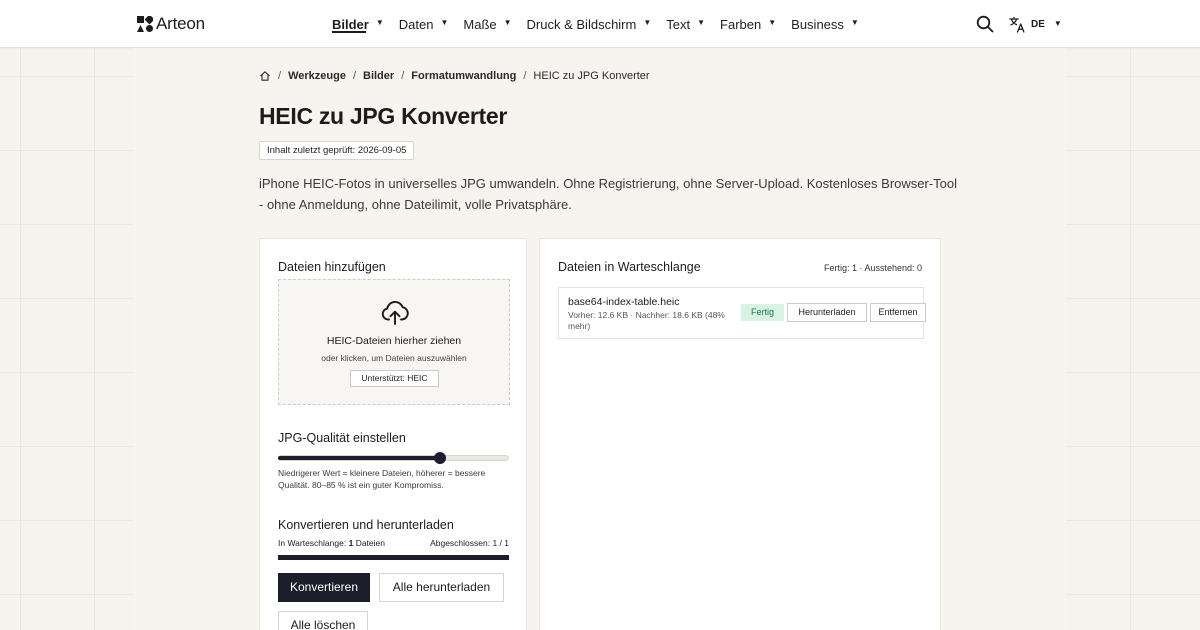 This screenshot has height=630, width=1200. I want to click on dropzone-title: HEIC-Dateien hierher ziehen, so click(394, 341).